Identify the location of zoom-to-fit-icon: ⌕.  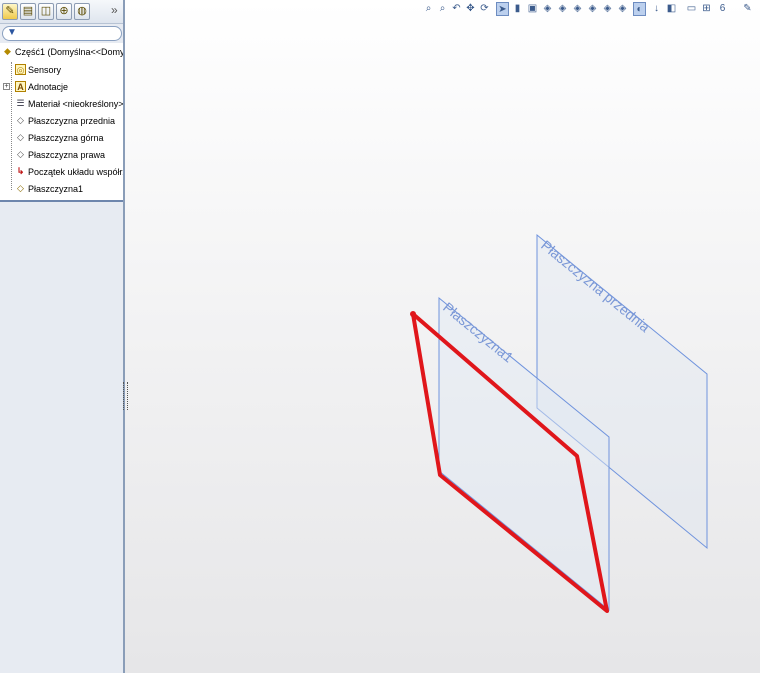
(428, 9).